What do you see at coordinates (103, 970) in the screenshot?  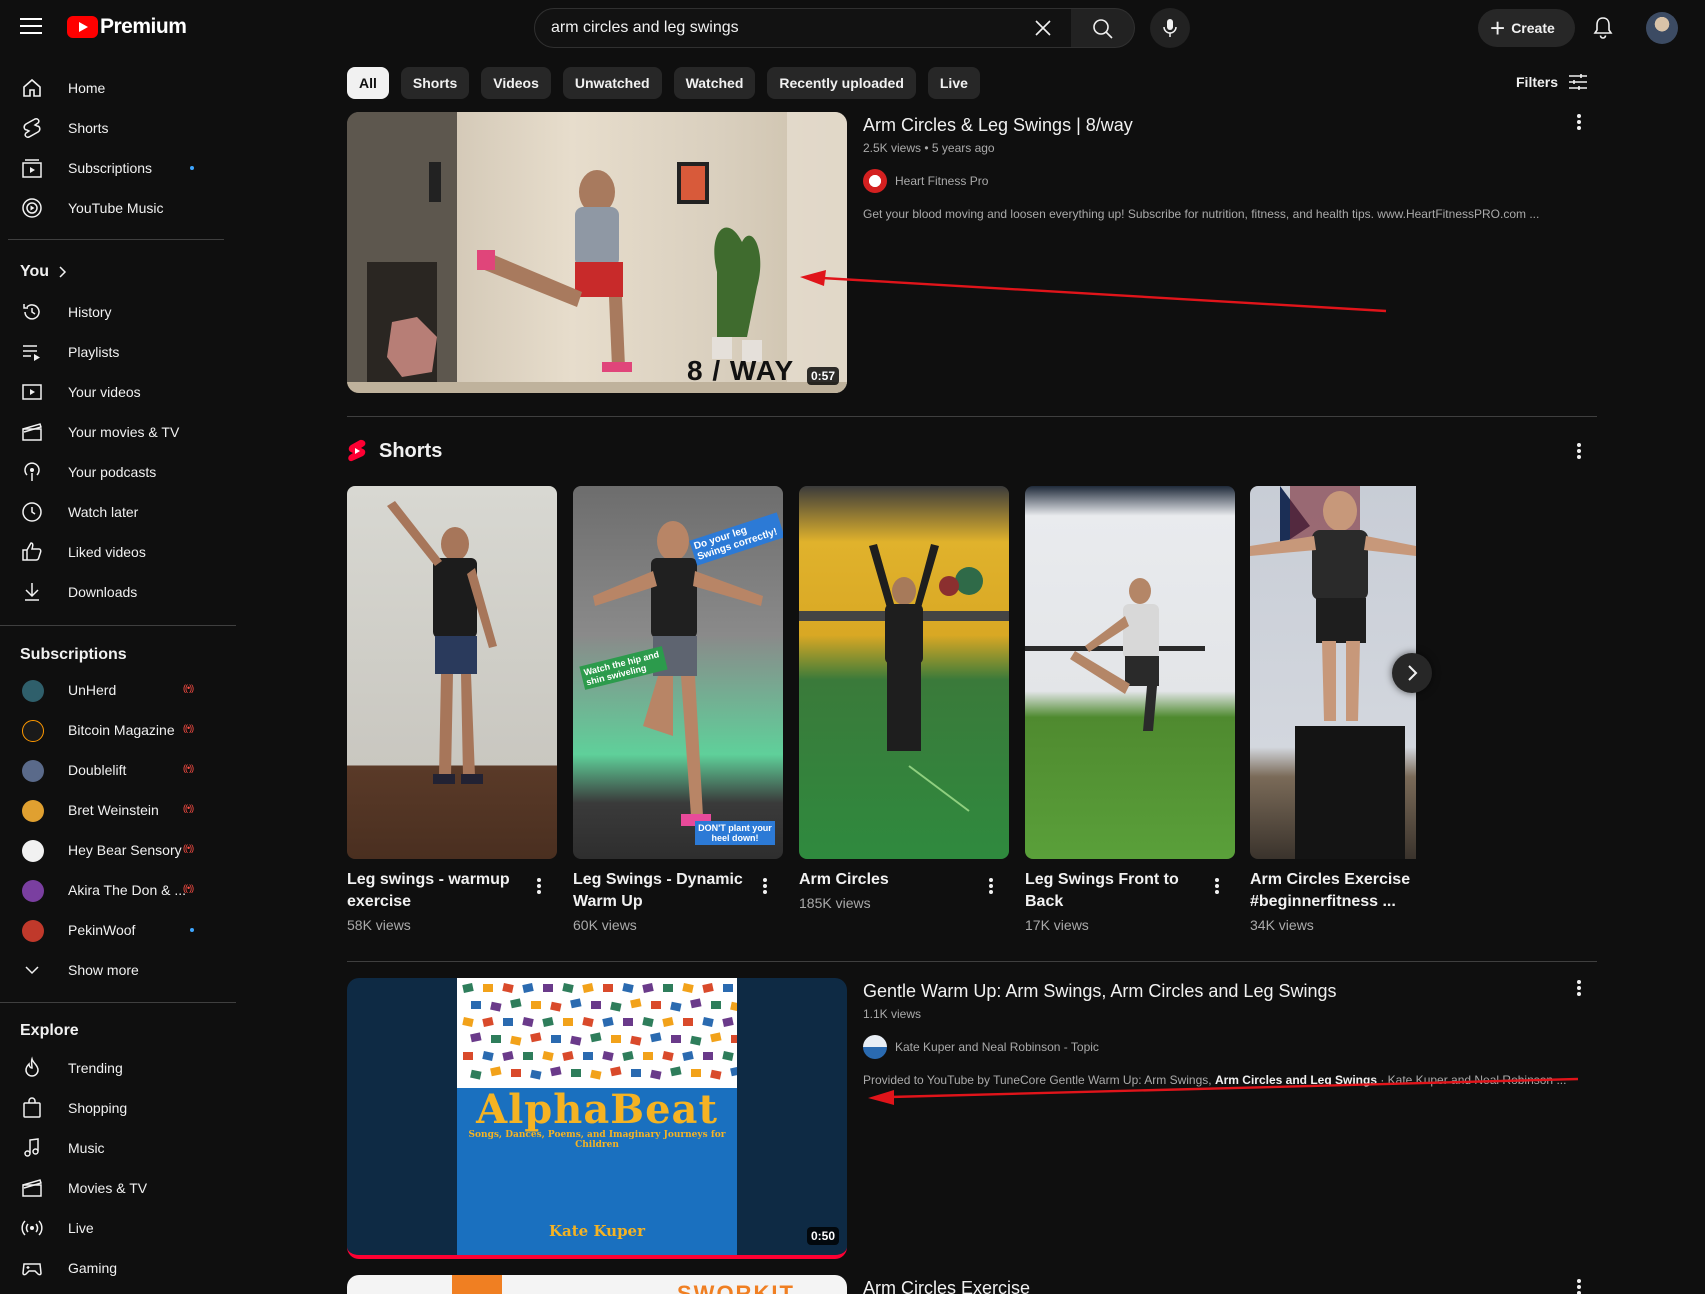 I see `show-more-label: Show more` at bounding box center [103, 970].